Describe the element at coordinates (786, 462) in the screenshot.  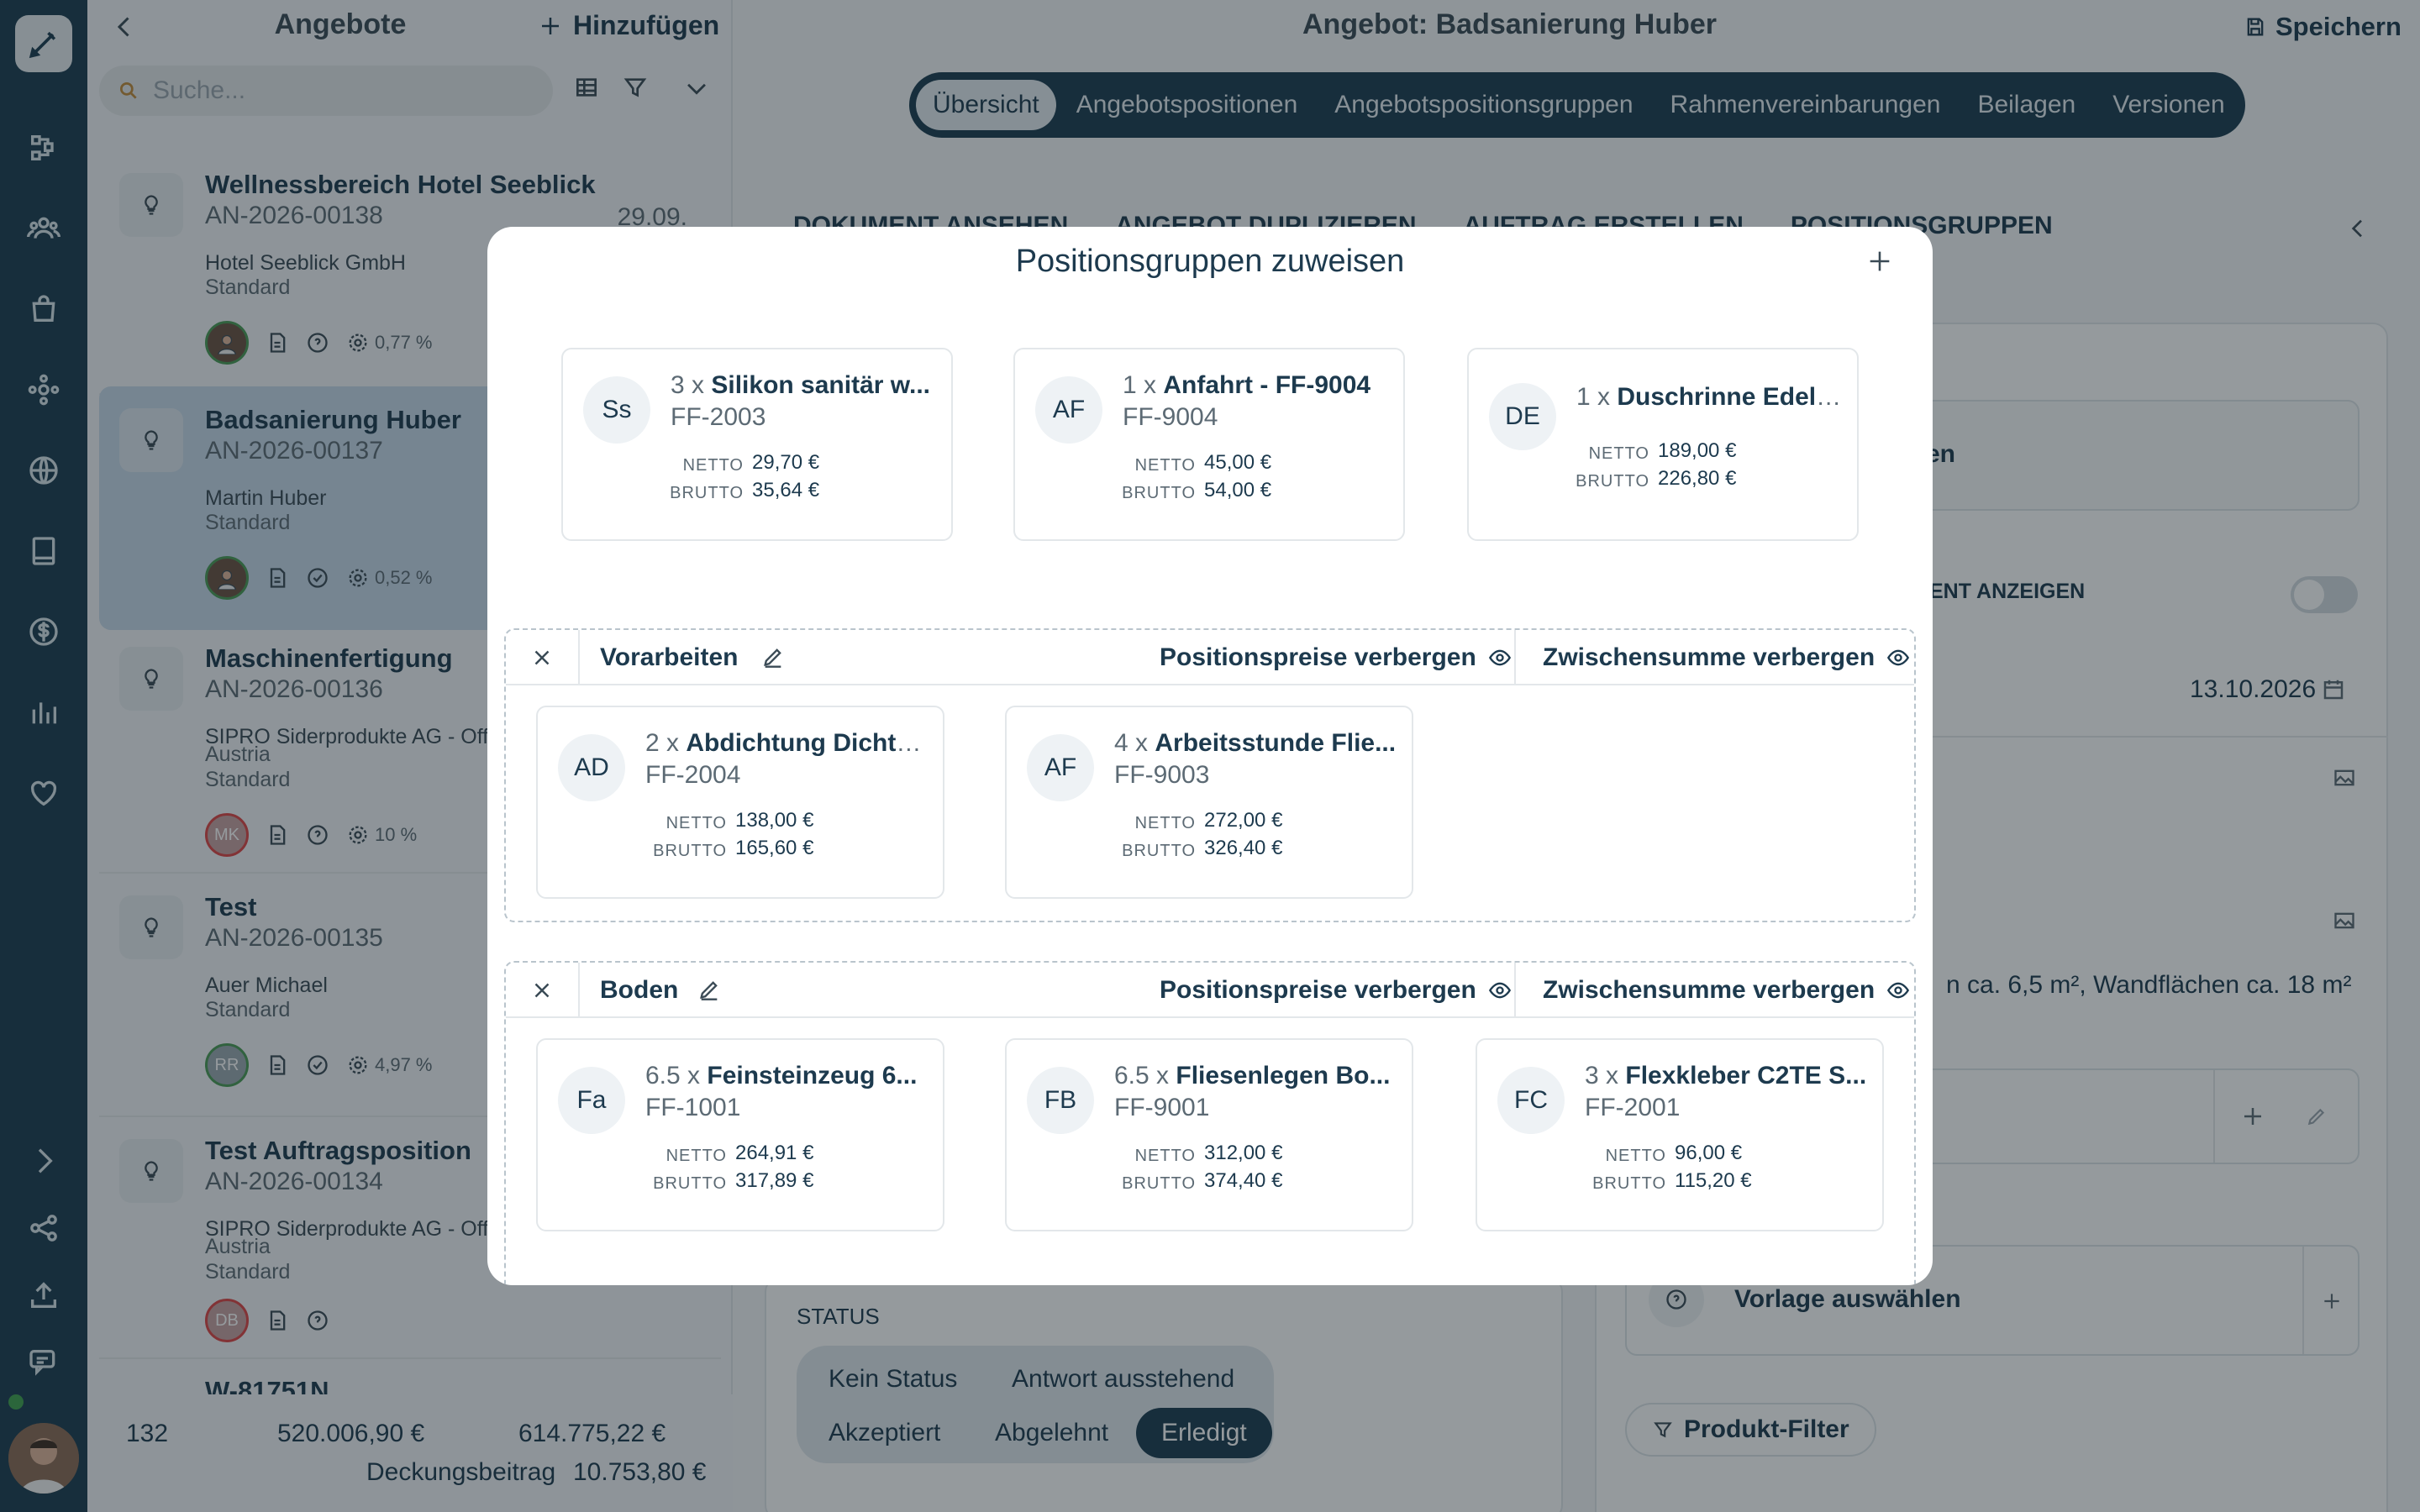
I see `netto-price: 29,70 €` at that location.